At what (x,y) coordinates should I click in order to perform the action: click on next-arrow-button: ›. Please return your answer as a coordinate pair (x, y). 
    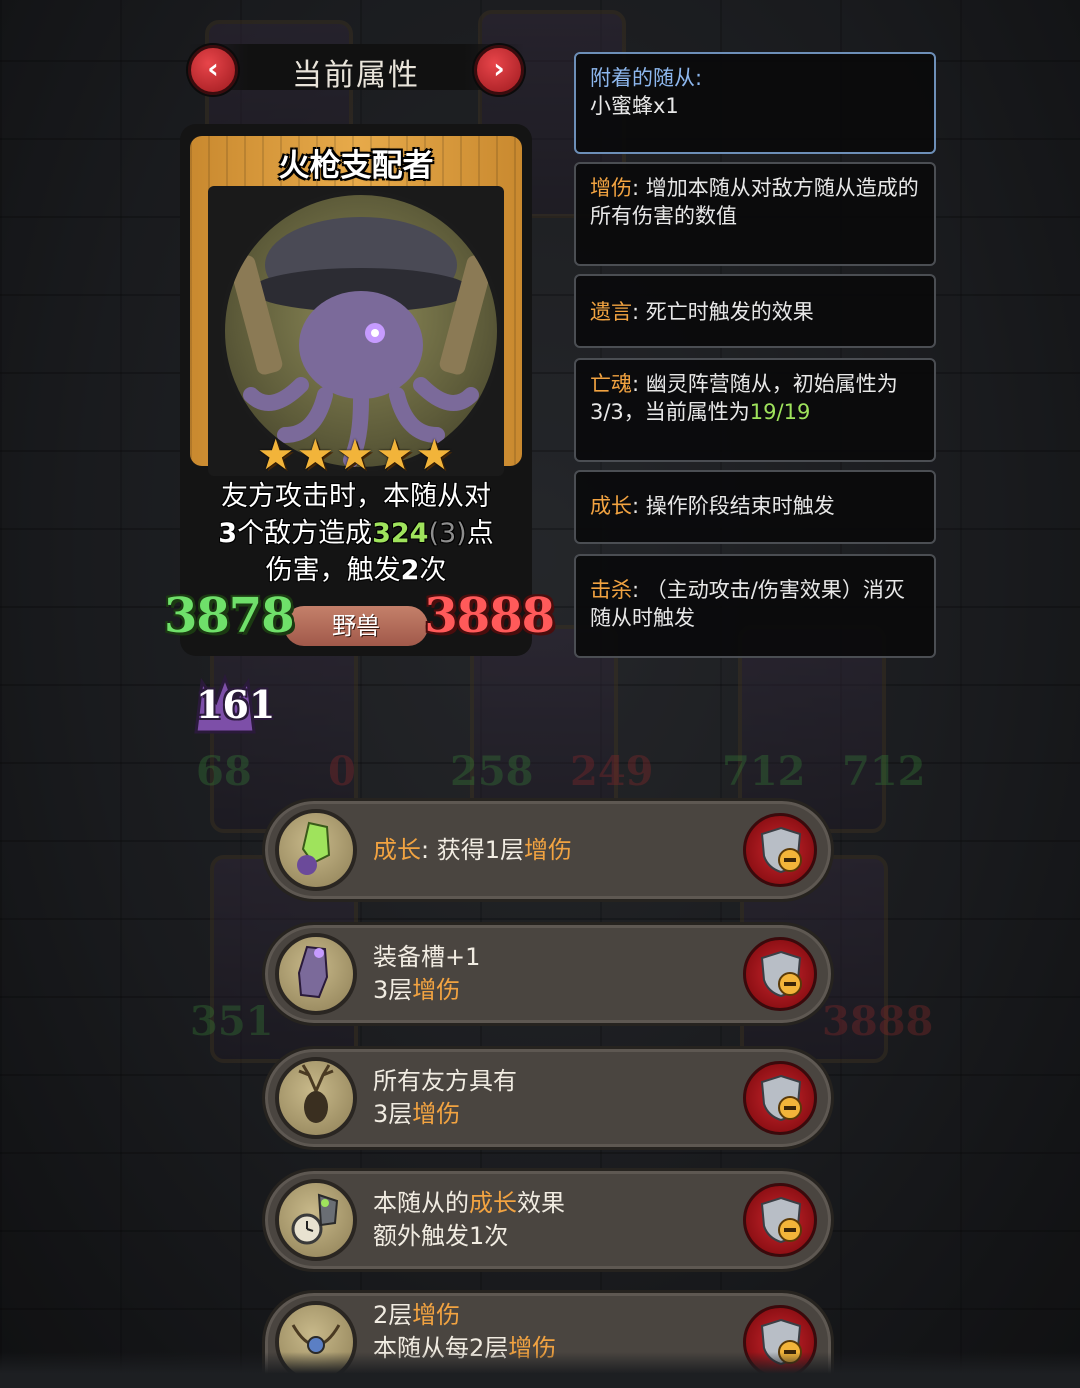
    Looking at the image, I should click on (499, 70).